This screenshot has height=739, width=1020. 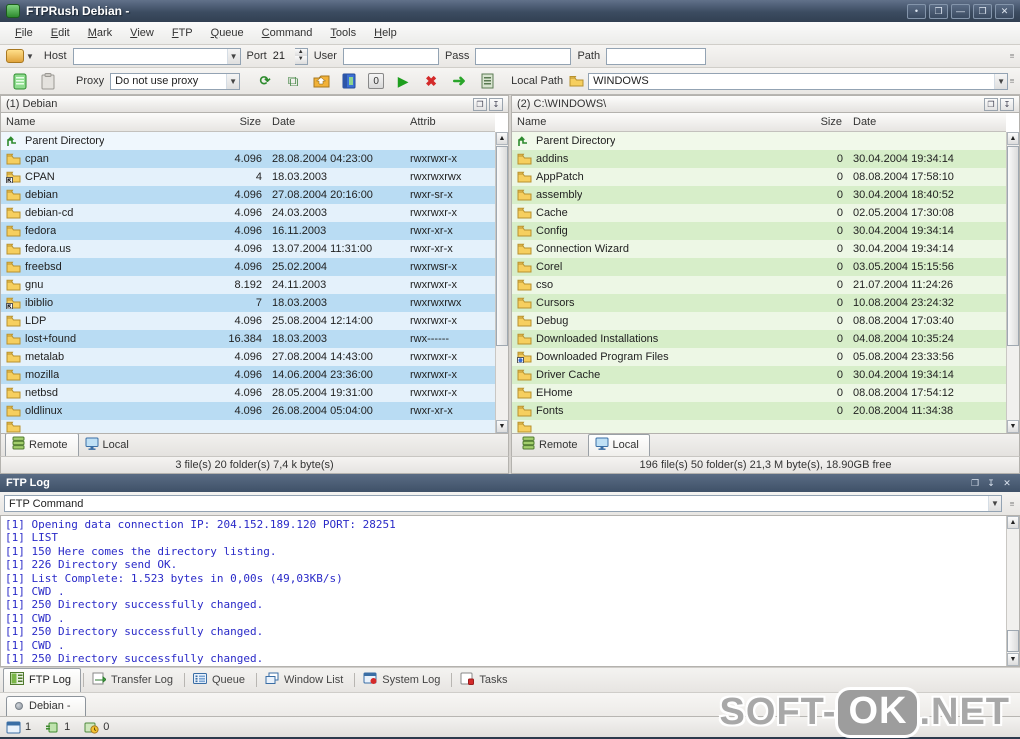 What do you see at coordinates (248, 303) in the screenshot?
I see `file-row: ibiblio 7 18.03.2003 rwxrwxrwx` at bounding box center [248, 303].